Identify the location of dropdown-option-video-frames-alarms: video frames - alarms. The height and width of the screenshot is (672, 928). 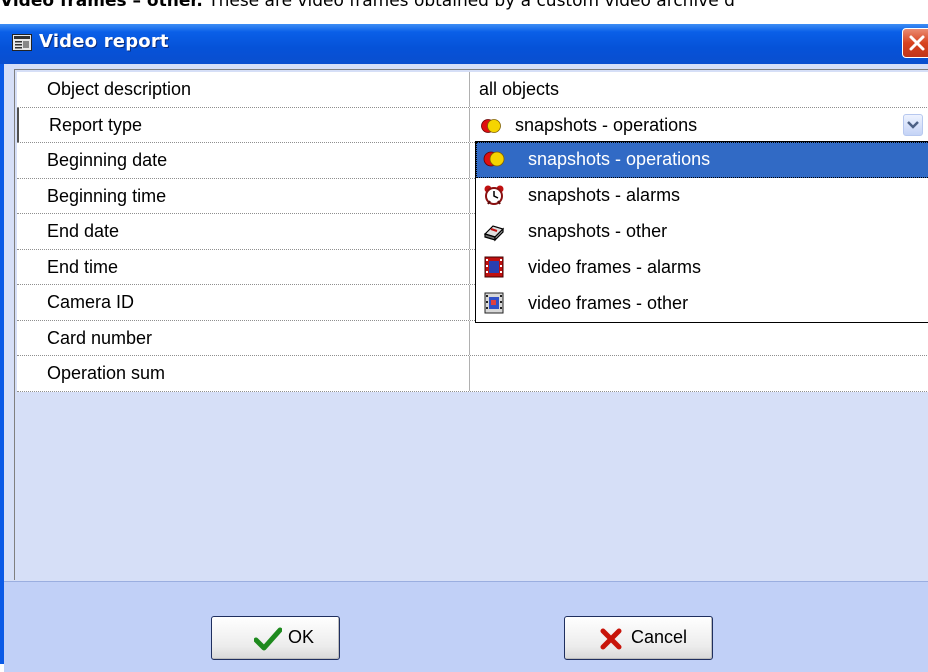
(702, 268).